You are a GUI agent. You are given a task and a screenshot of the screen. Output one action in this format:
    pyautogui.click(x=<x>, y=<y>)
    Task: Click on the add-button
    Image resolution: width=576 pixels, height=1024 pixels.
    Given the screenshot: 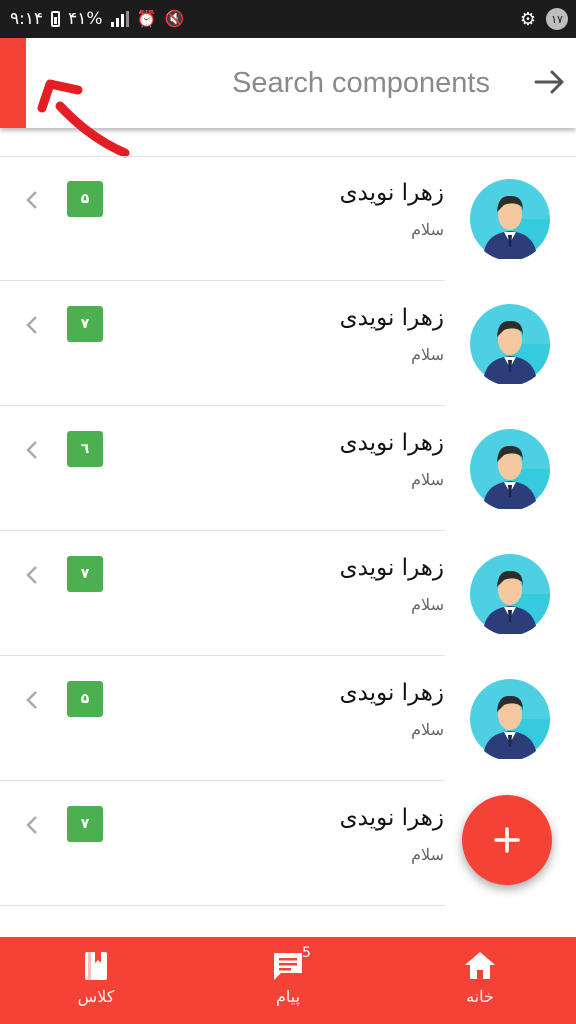 What is the action you would take?
    pyautogui.click(x=507, y=840)
    